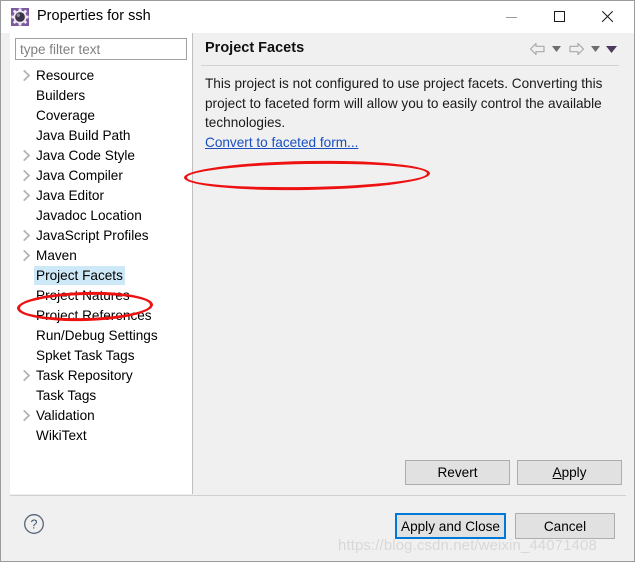 The width and height of the screenshot is (635, 562). I want to click on help-icon: ?, so click(34, 524).